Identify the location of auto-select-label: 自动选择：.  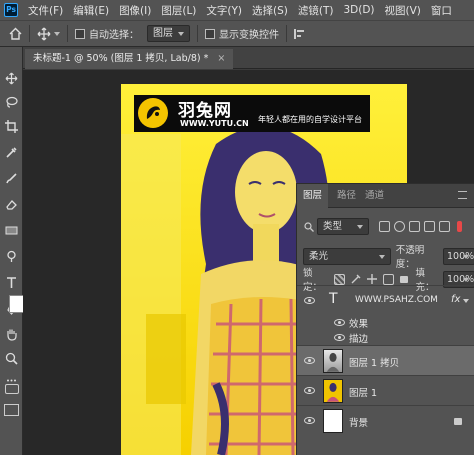
(114, 35).